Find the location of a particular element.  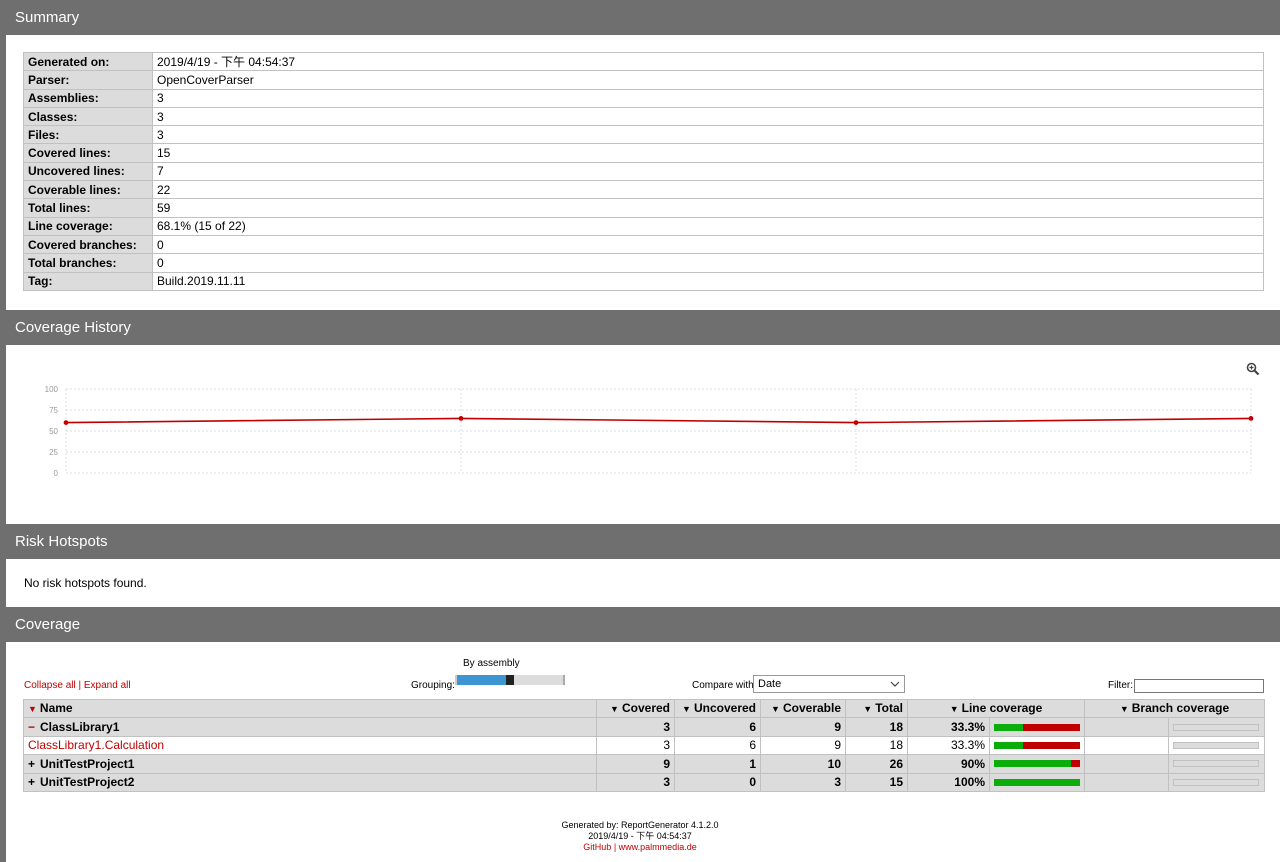

series-line is located at coordinates (658, 420).